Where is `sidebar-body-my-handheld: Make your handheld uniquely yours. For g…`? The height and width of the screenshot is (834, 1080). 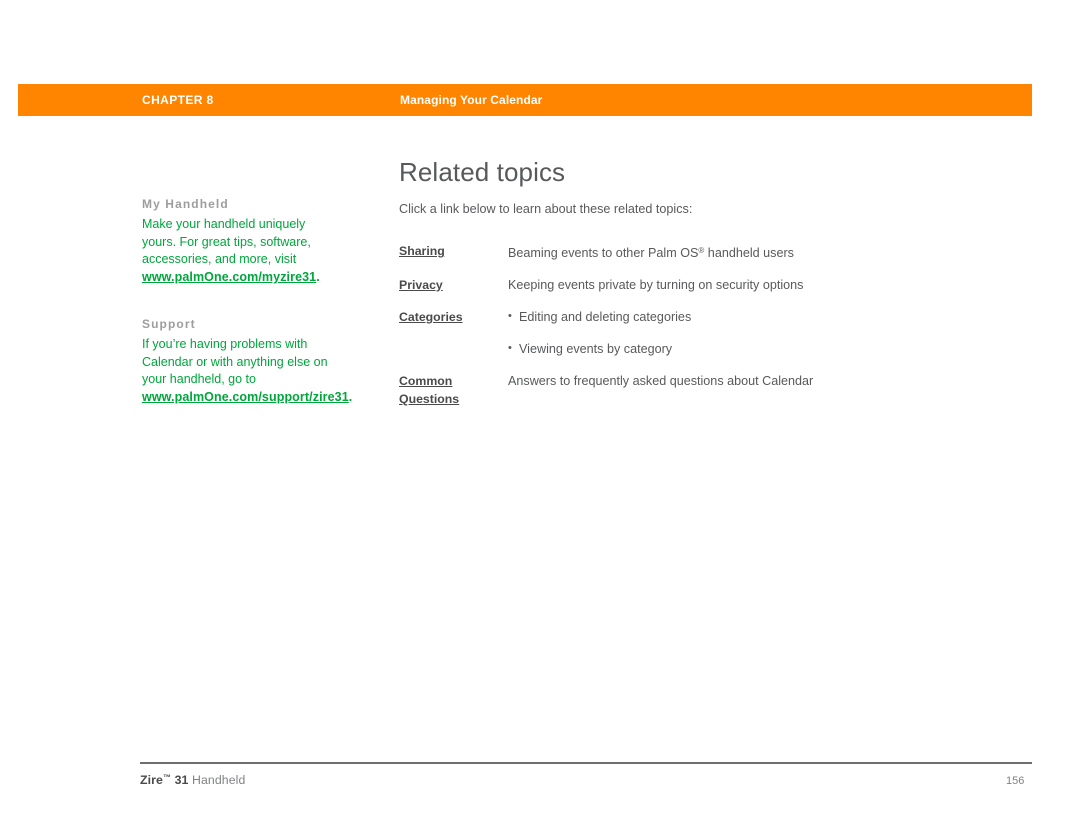 sidebar-body-my-handheld: Make your handheld uniquely yours. For g… is located at coordinates (235, 251).